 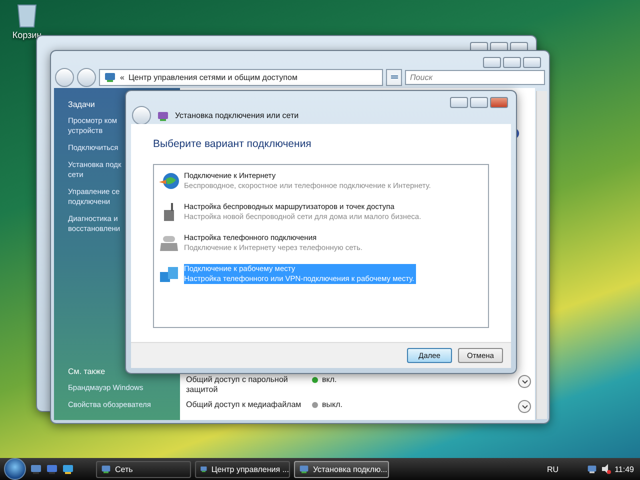 I want to click on window-icon, so click(x=52, y=469).